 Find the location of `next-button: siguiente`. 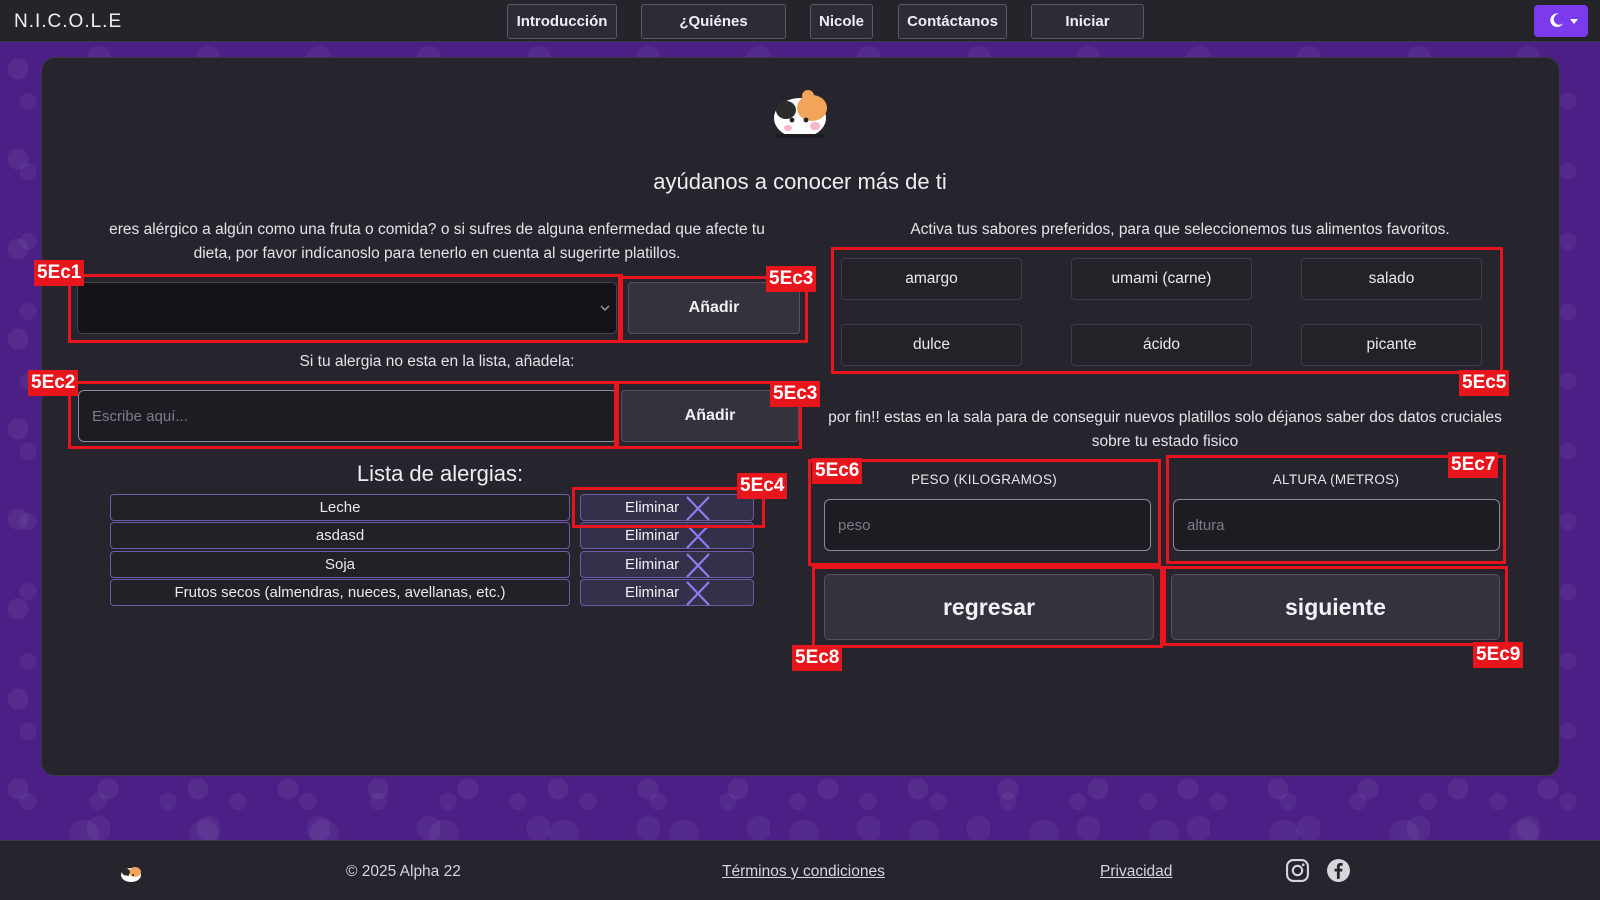

next-button: siguiente is located at coordinates (1335, 607).